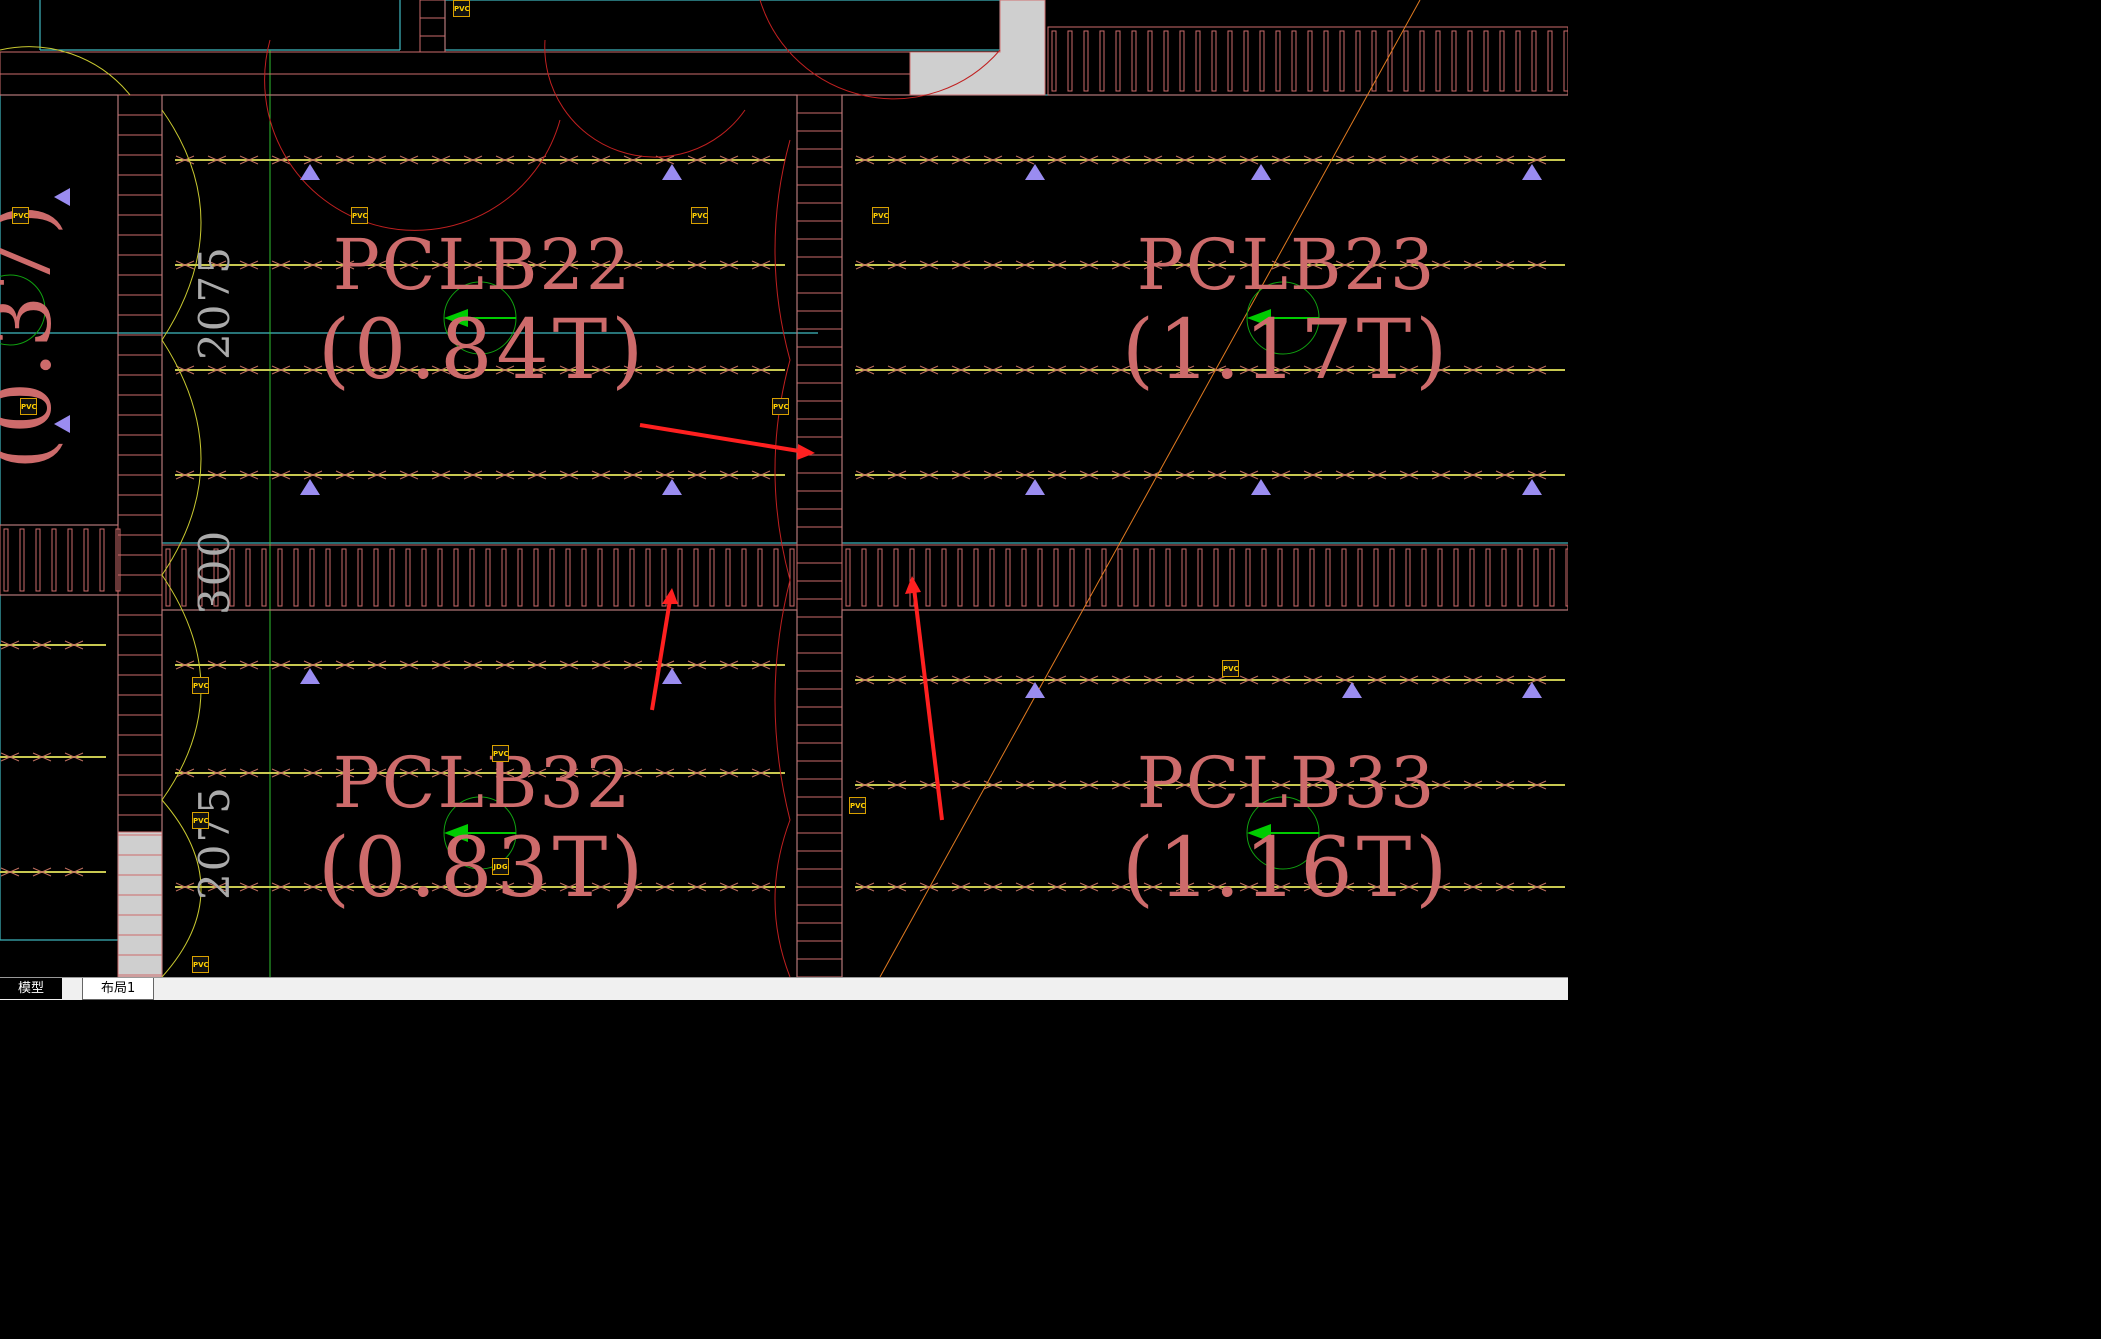  What do you see at coordinates (791, 622) in the screenshot?
I see `annotation-arrows` at bounding box center [791, 622].